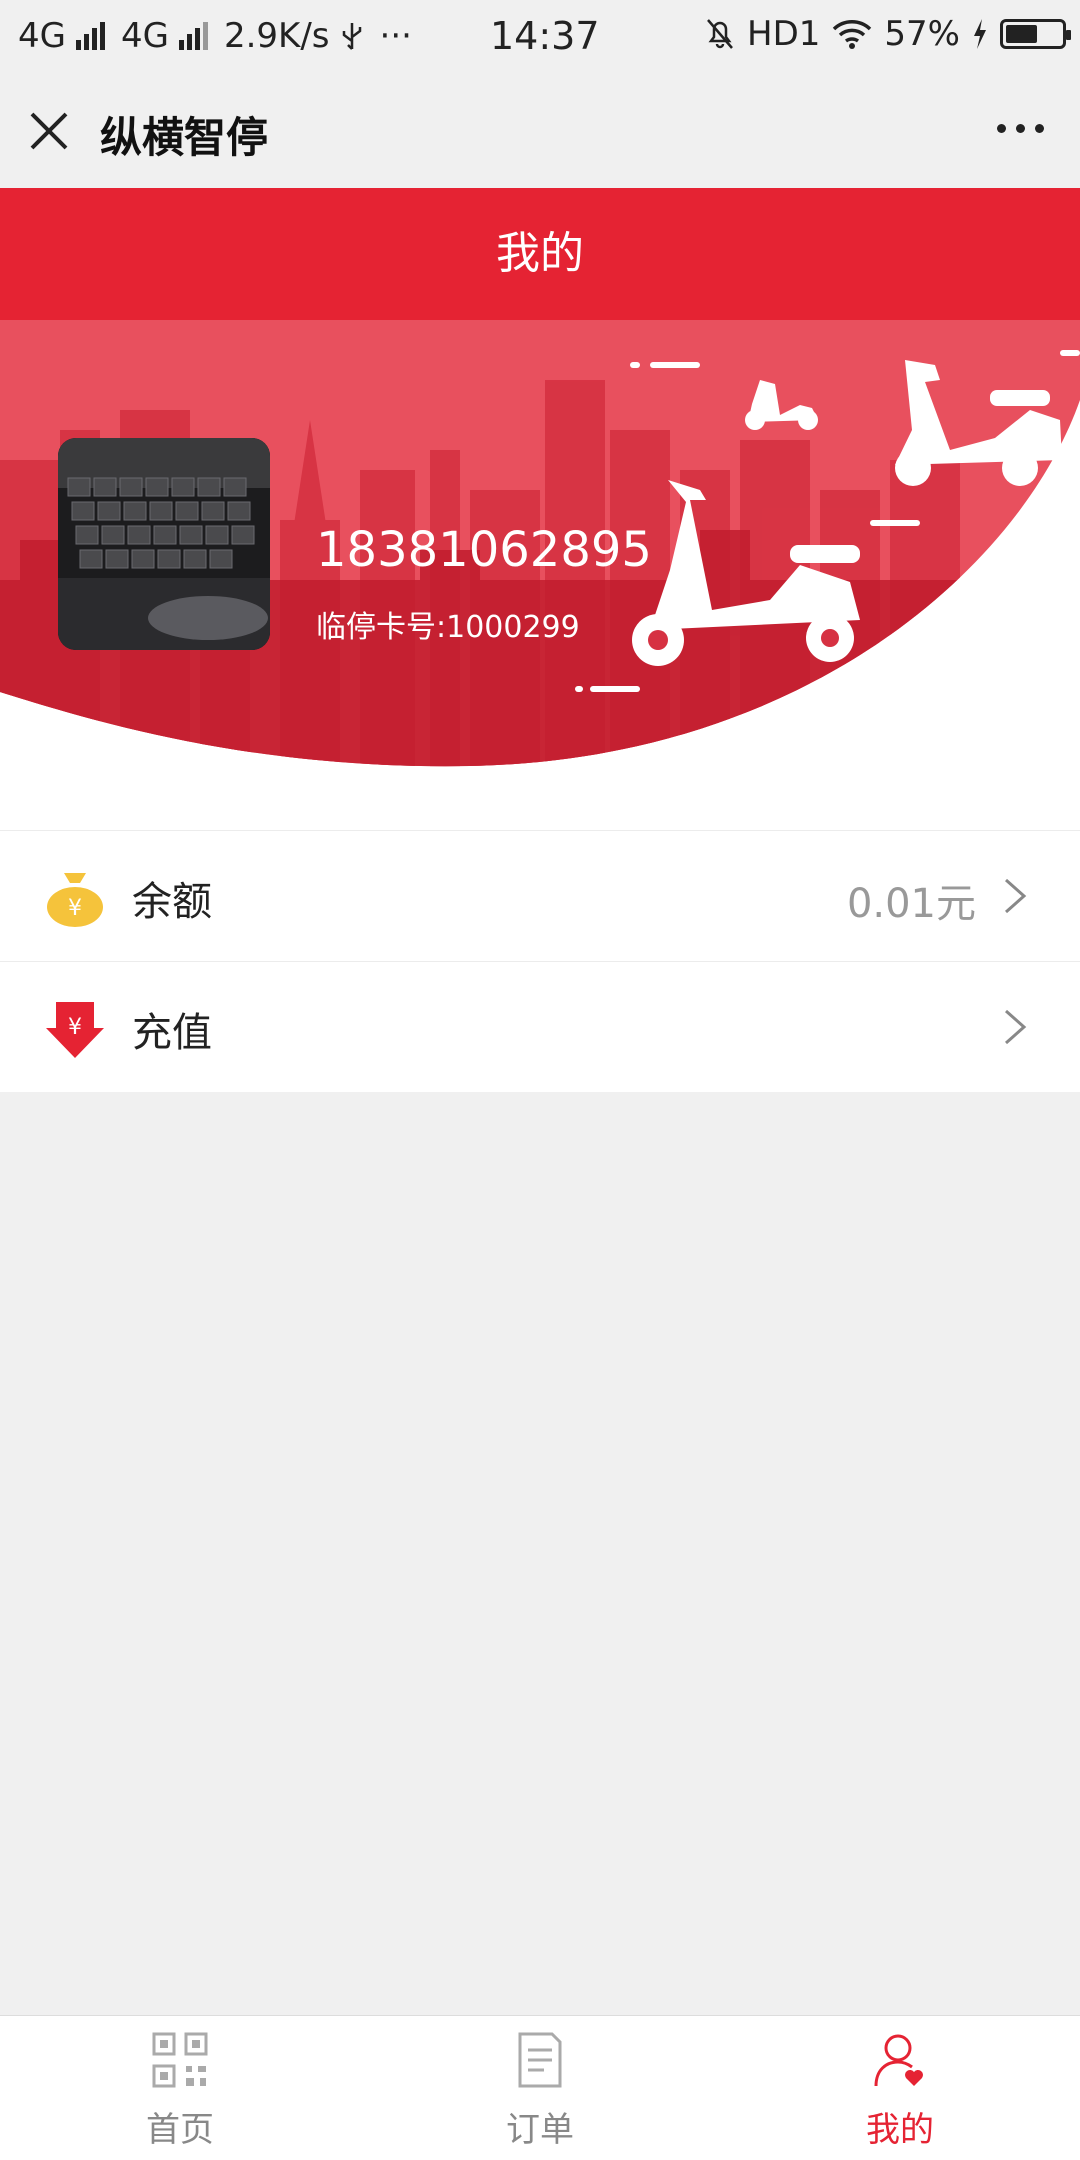 This screenshot has height=2160, width=1080. What do you see at coordinates (784, 34) in the screenshot?
I see `hd-indicator: HD1` at bounding box center [784, 34].